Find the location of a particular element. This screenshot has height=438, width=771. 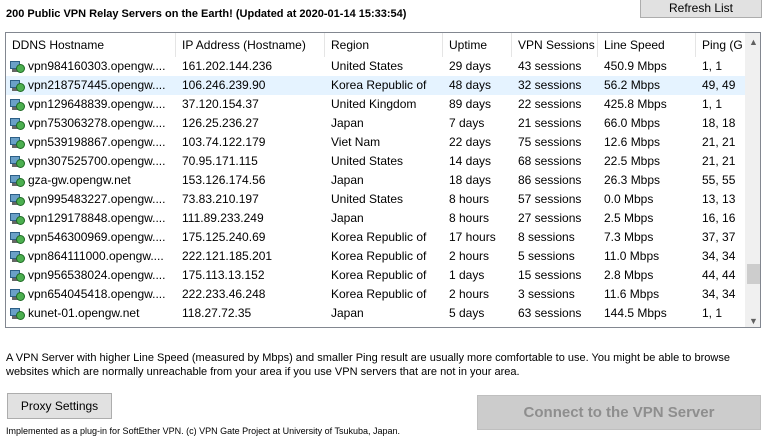

cell-ping: 13, 13 is located at coordinates (719, 199).